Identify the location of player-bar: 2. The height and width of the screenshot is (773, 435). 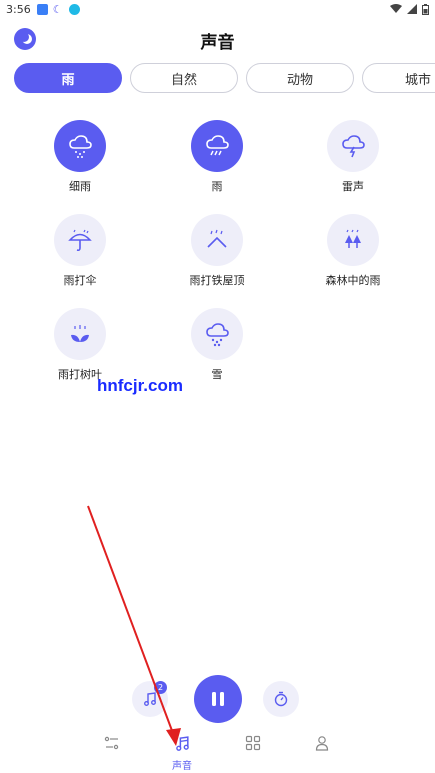
(217, 699).